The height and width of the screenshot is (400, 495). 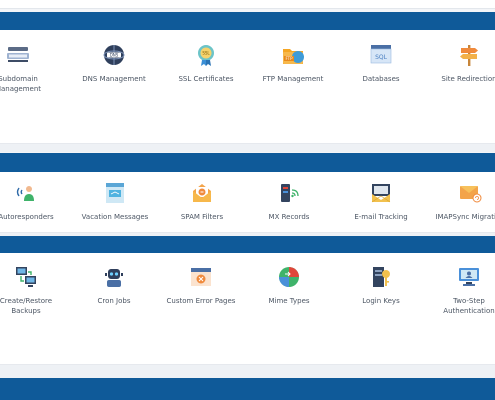 What do you see at coordinates (381, 79) in the screenshot?
I see `tool-label: Databases` at bounding box center [381, 79].